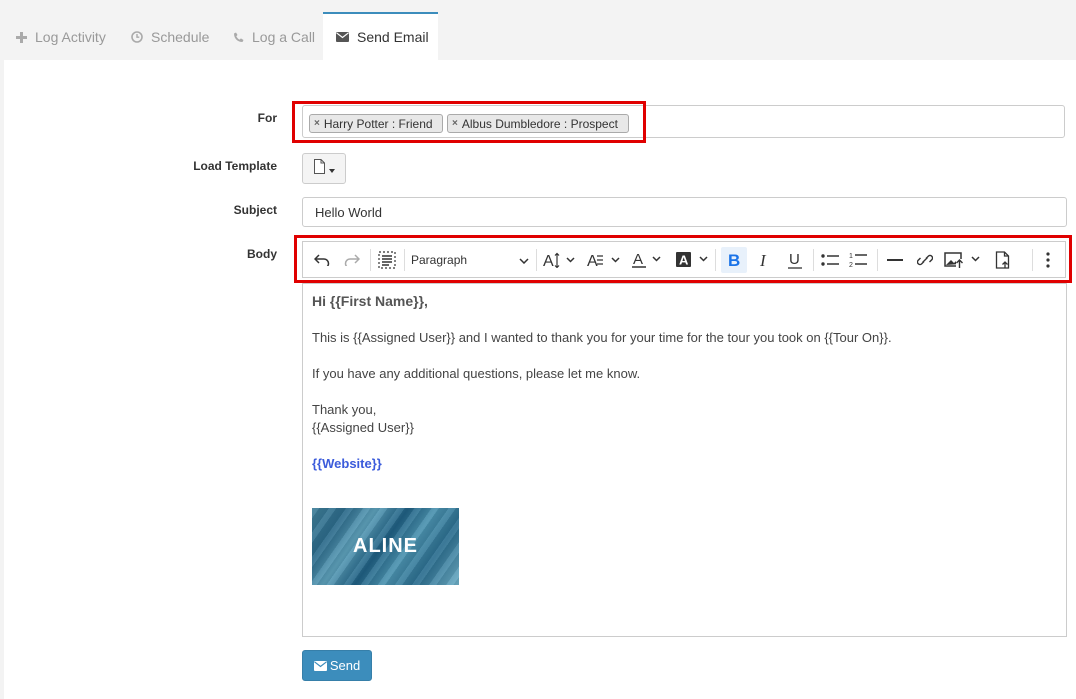  I want to click on tab-schedule: Schedule, so click(170, 37).